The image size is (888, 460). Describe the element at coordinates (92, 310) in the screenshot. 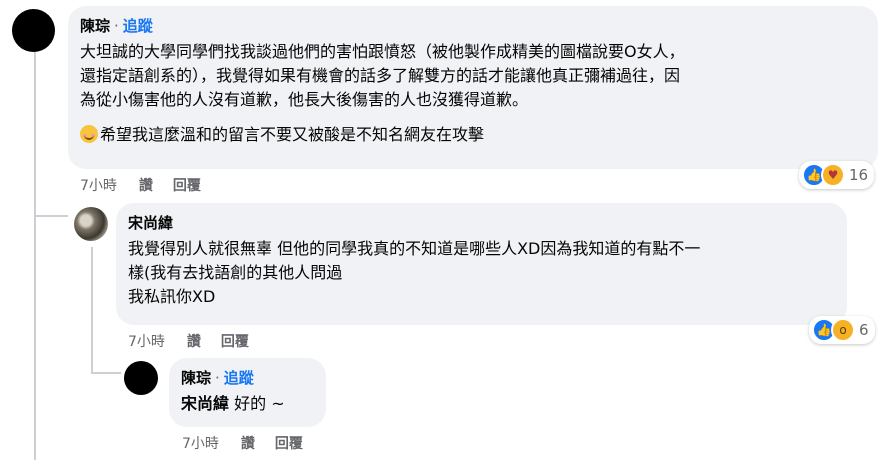

I see `thread-line-nested` at that location.